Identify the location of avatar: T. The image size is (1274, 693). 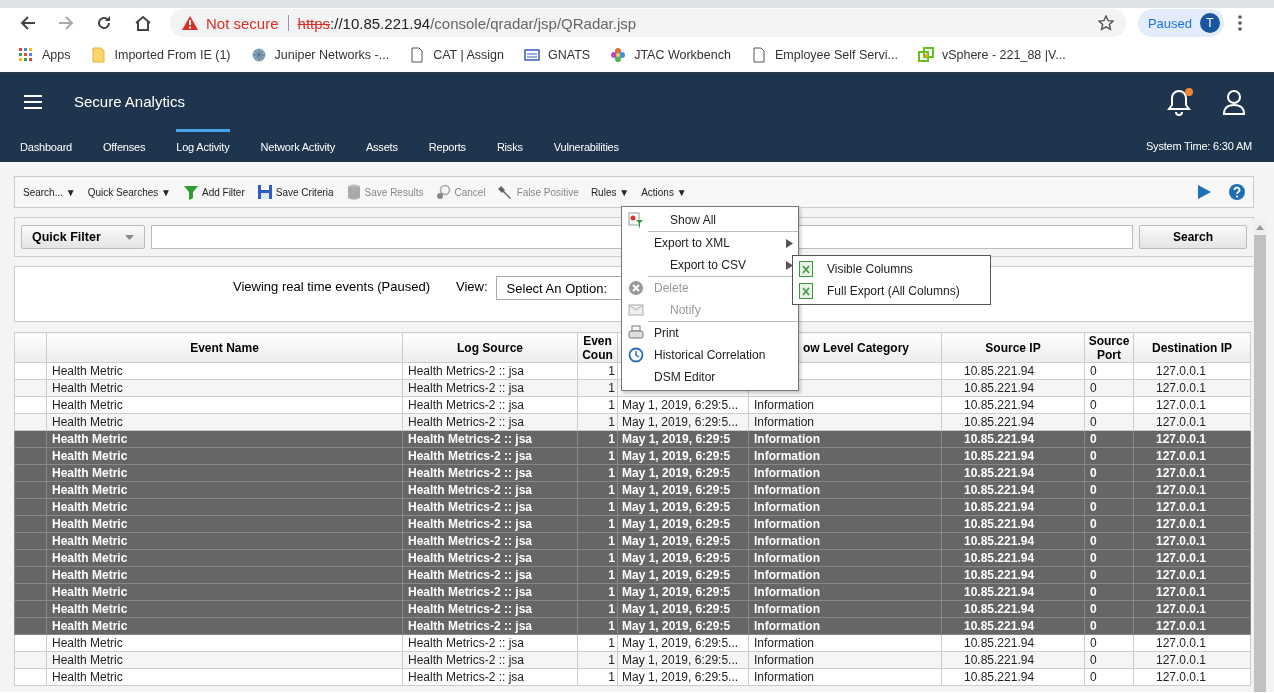
(1210, 23).